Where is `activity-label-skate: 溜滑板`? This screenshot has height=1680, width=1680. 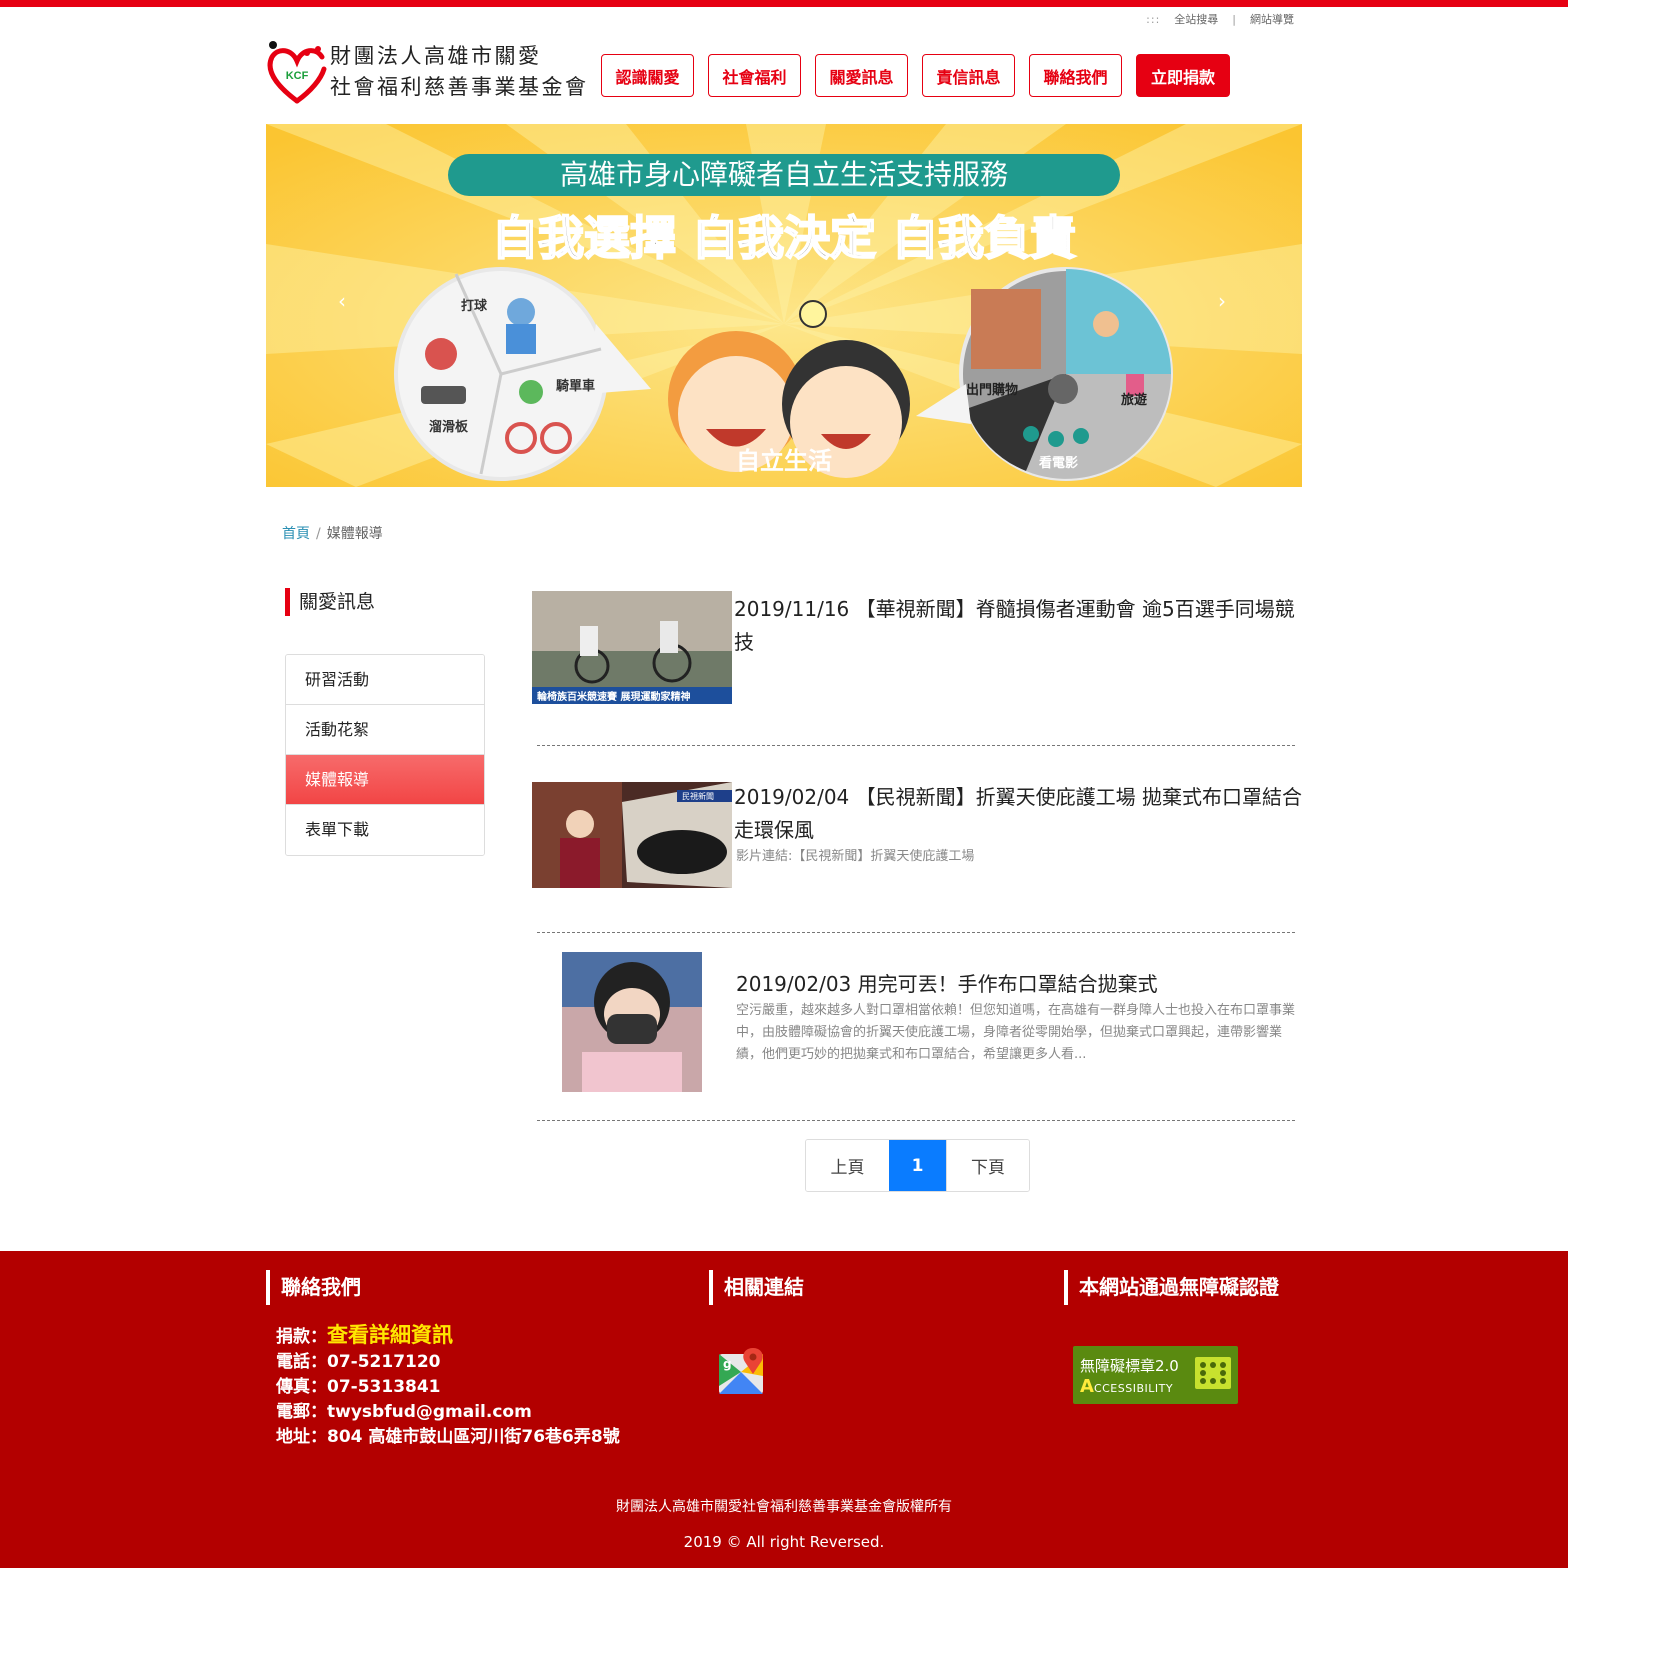 activity-label-skate: 溜滑板 is located at coordinates (449, 427).